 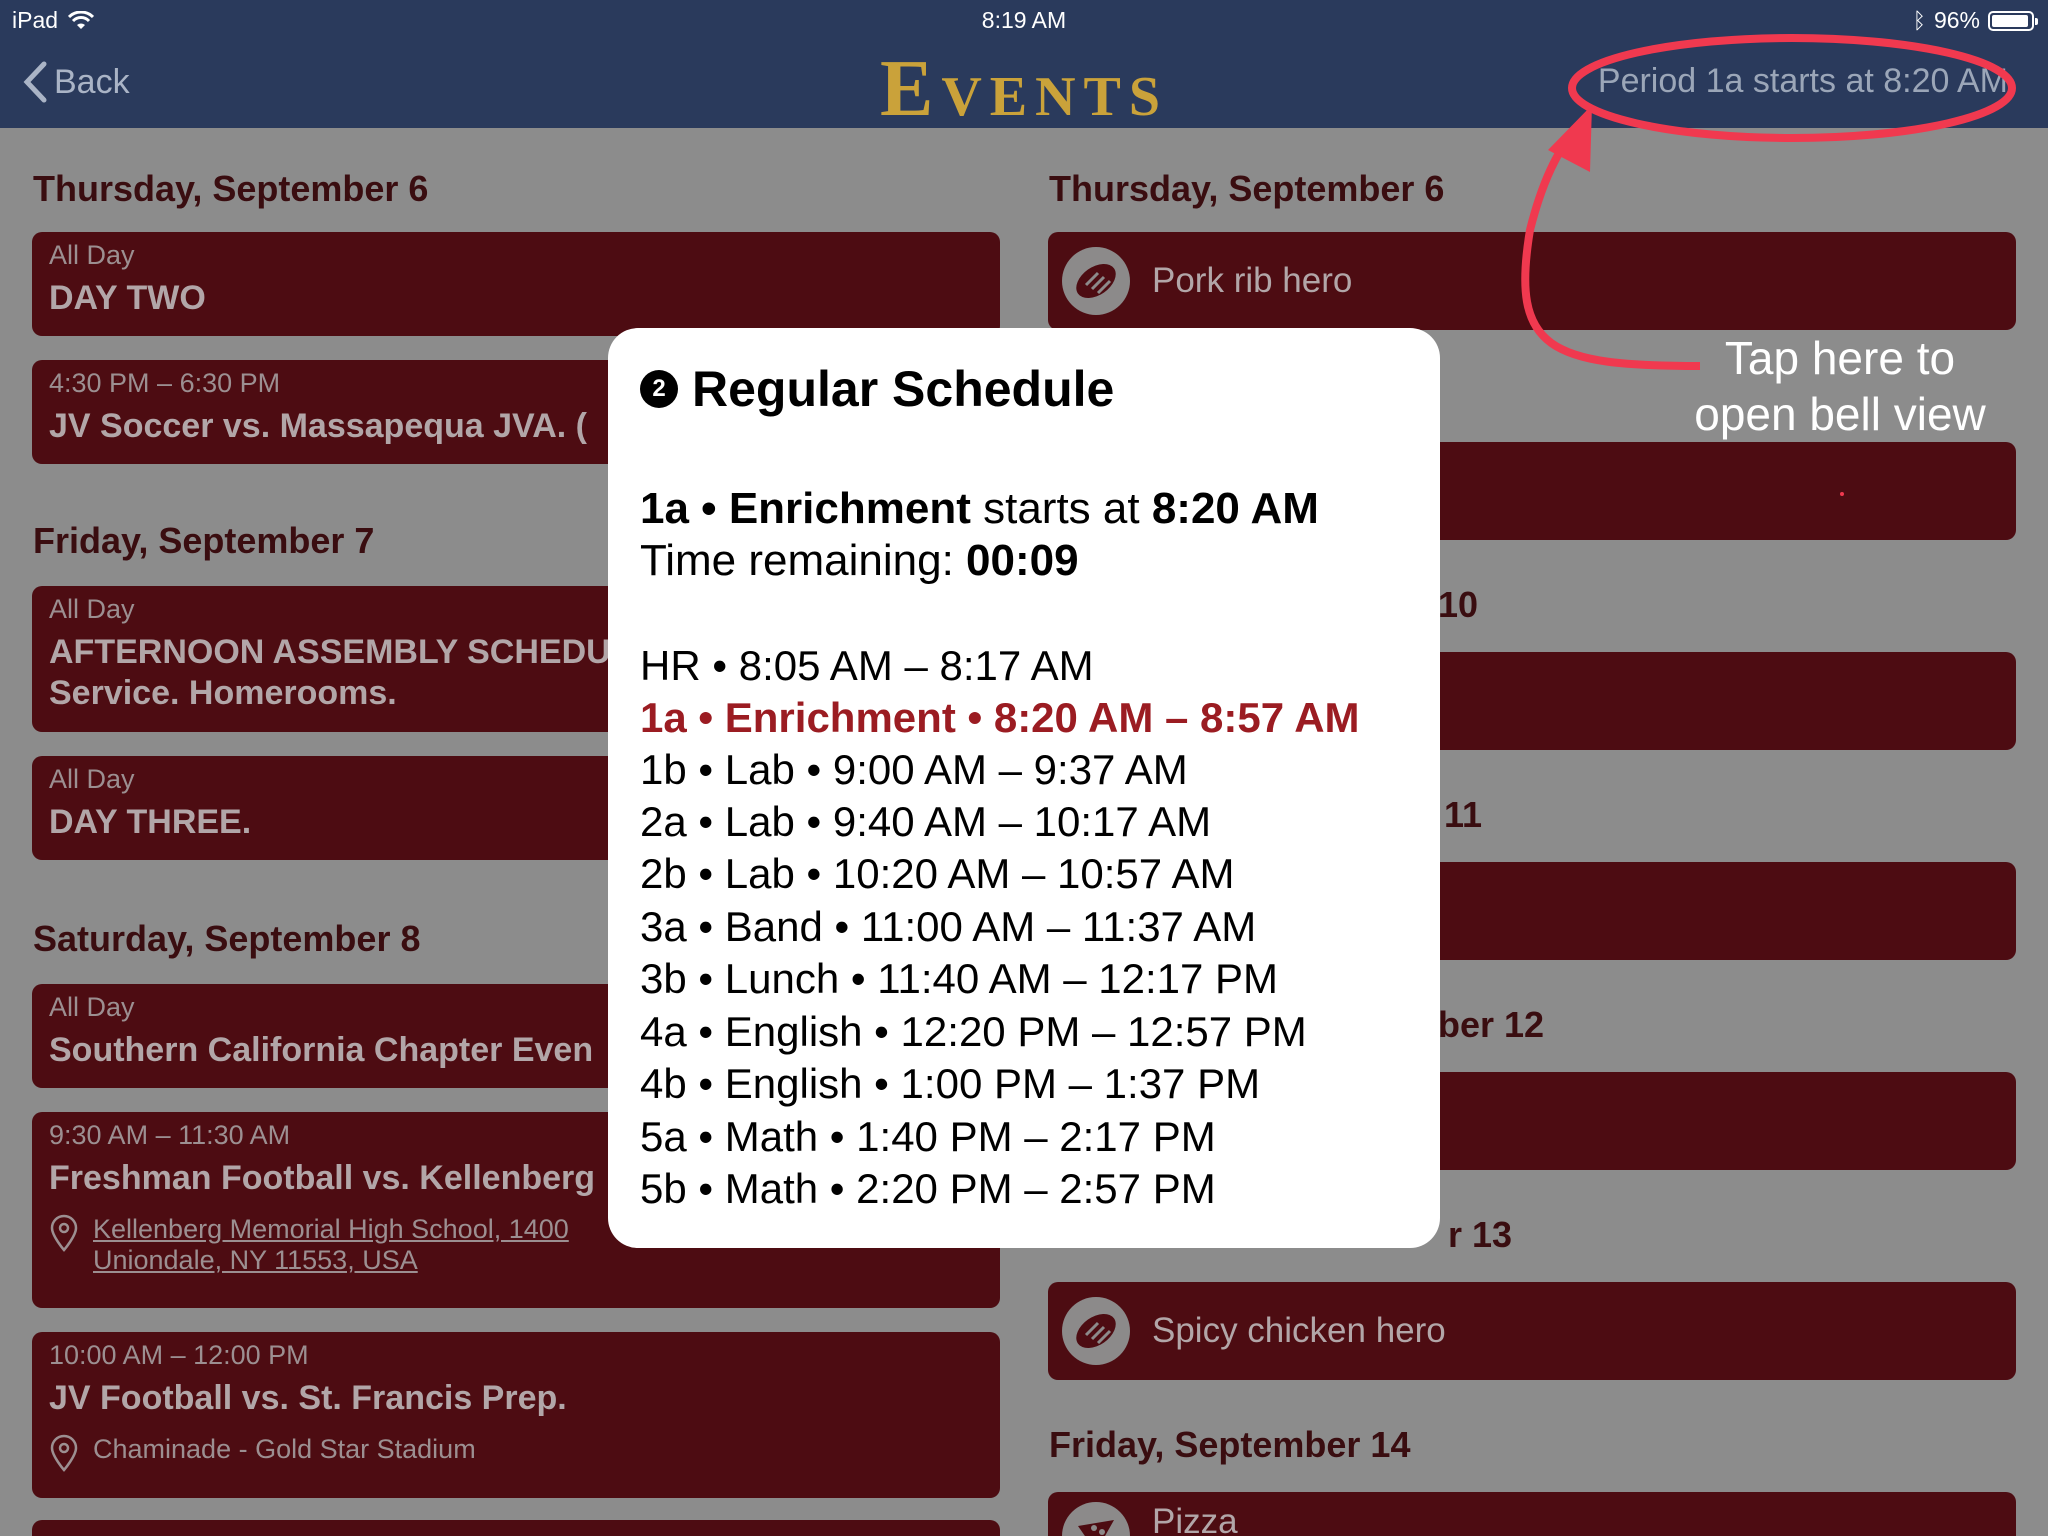 What do you see at coordinates (1842, 494) in the screenshot?
I see `tap-dot` at bounding box center [1842, 494].